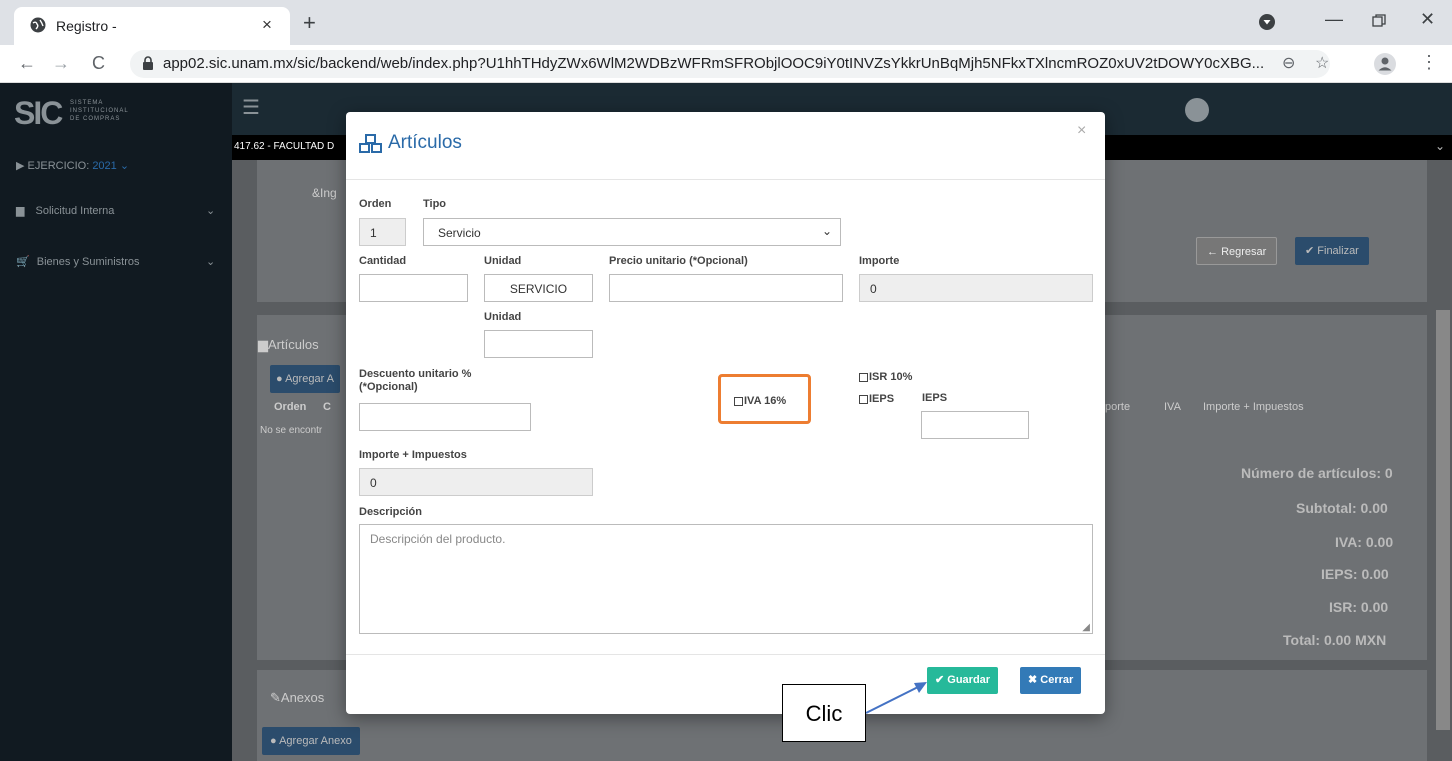  Describe the element at coordinates (86, 26) in the screenshot. I see `tab-title: Registro -` at that location.